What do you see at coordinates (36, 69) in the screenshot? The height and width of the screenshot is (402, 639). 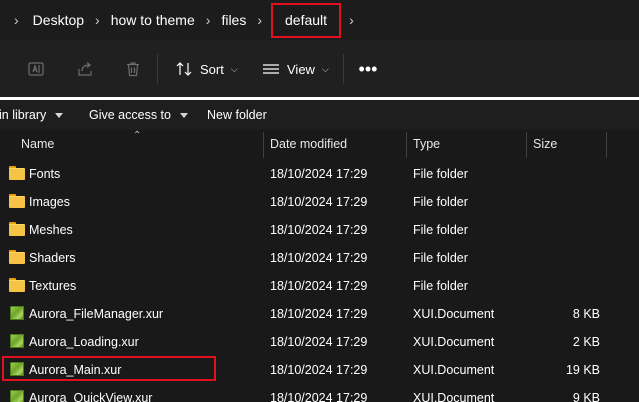 I see `rename-icon` at bounding box center [36, 69].